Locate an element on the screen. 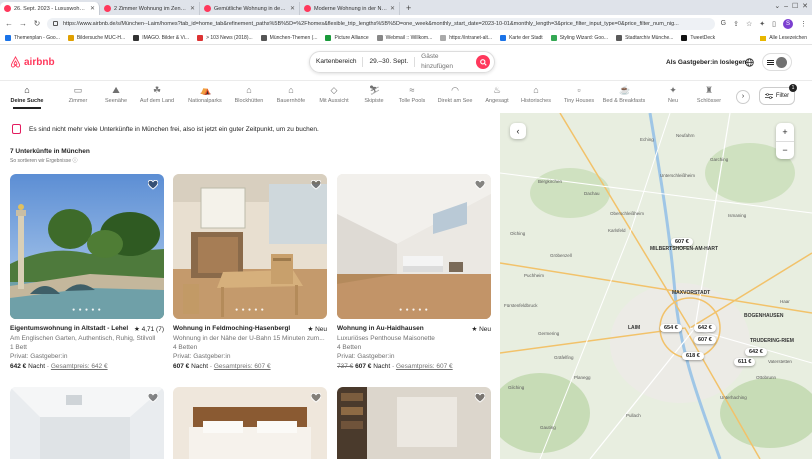 Image resolution: width=812 pixels, height=459 pixels. map-price-pin: 618 € is located at coordinates (693, 356).